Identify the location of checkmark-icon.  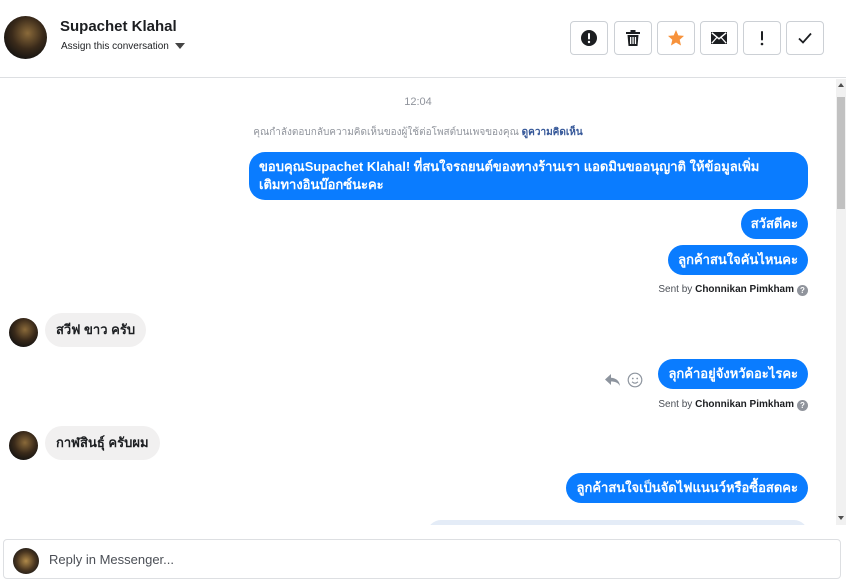
(805, 38).